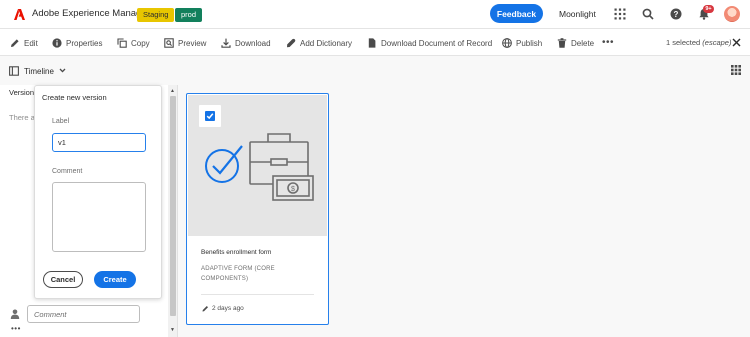 The image size is (750, 337). Describe the element at coordinates (173, 206) in the screenshot. I see `rail-scrollbar-thumb` at that location.